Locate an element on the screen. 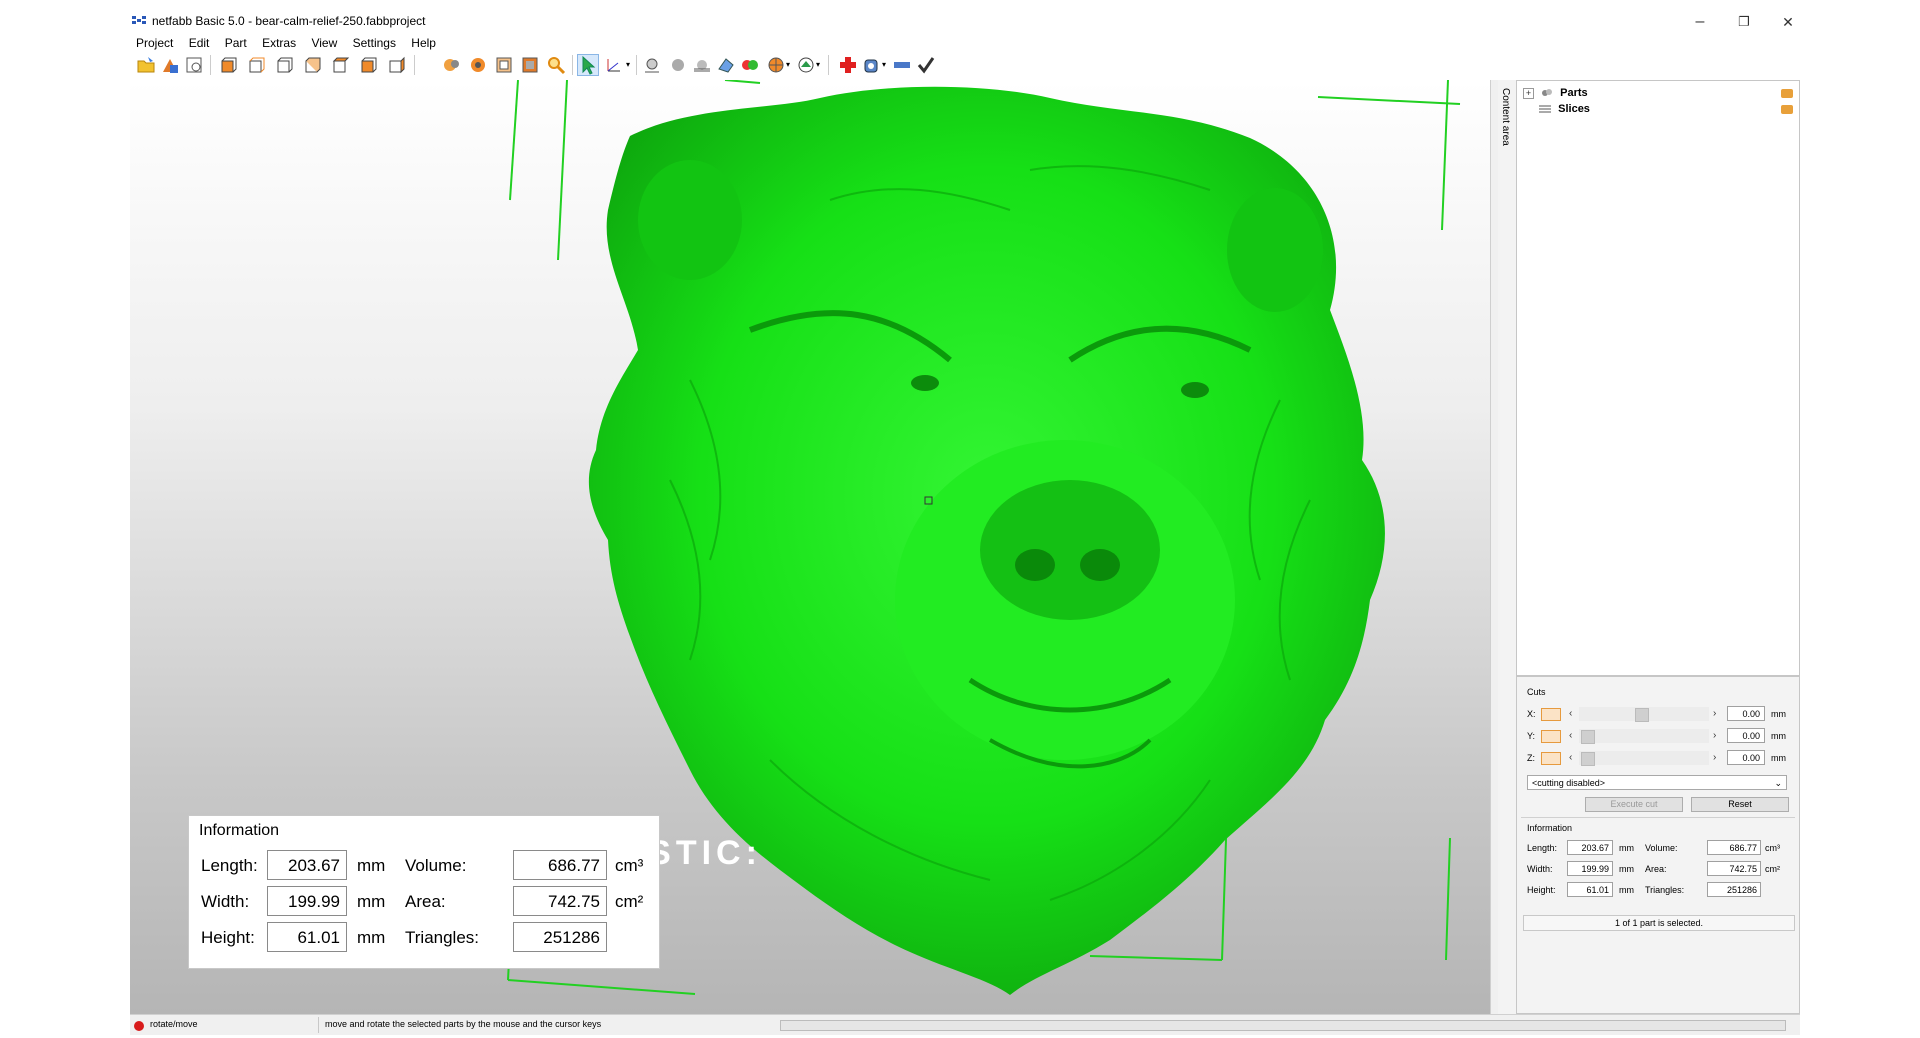 This screenshot has width=1920, height=1038. cut-y-slider is located at coordinates (1644, 736).